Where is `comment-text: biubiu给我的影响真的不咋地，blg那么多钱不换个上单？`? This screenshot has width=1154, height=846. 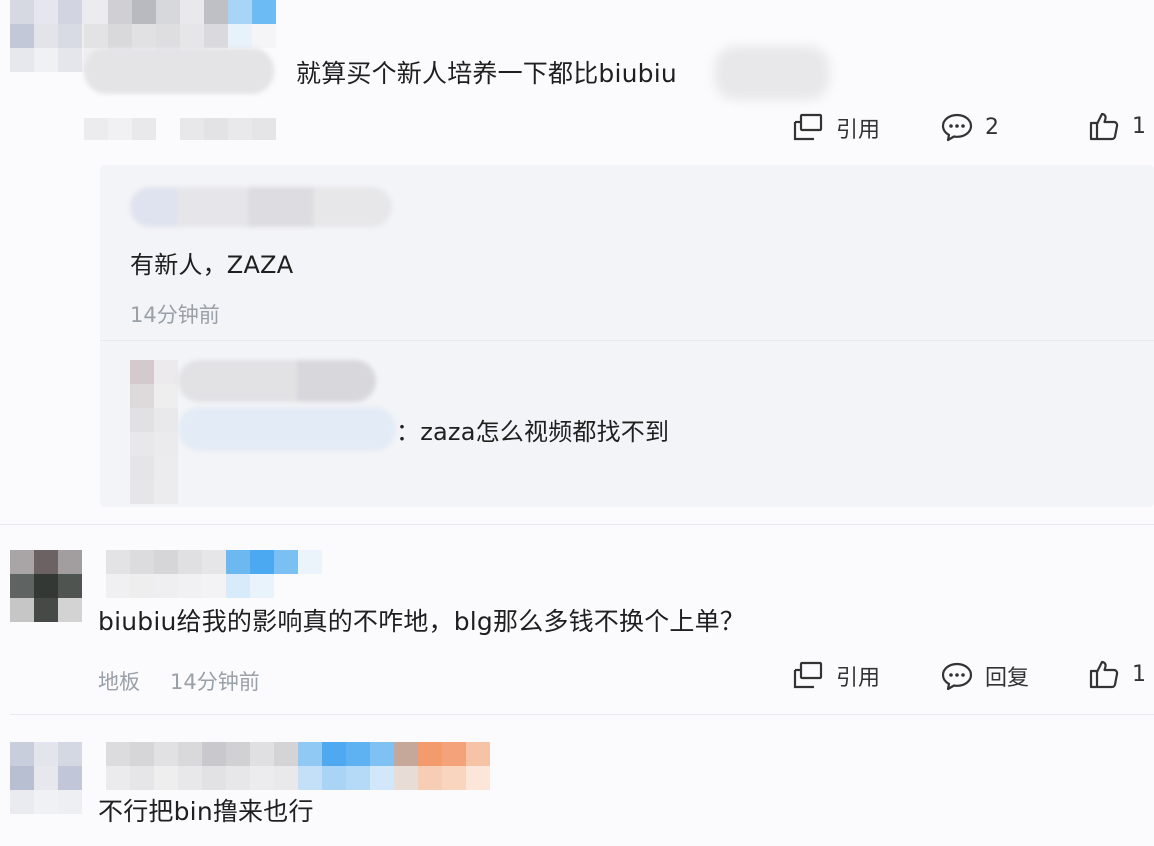
comment-text: biubiu给我的影响真的不咋地，blg那么多钱不换个上单？ is located at coordinates (422, 621).